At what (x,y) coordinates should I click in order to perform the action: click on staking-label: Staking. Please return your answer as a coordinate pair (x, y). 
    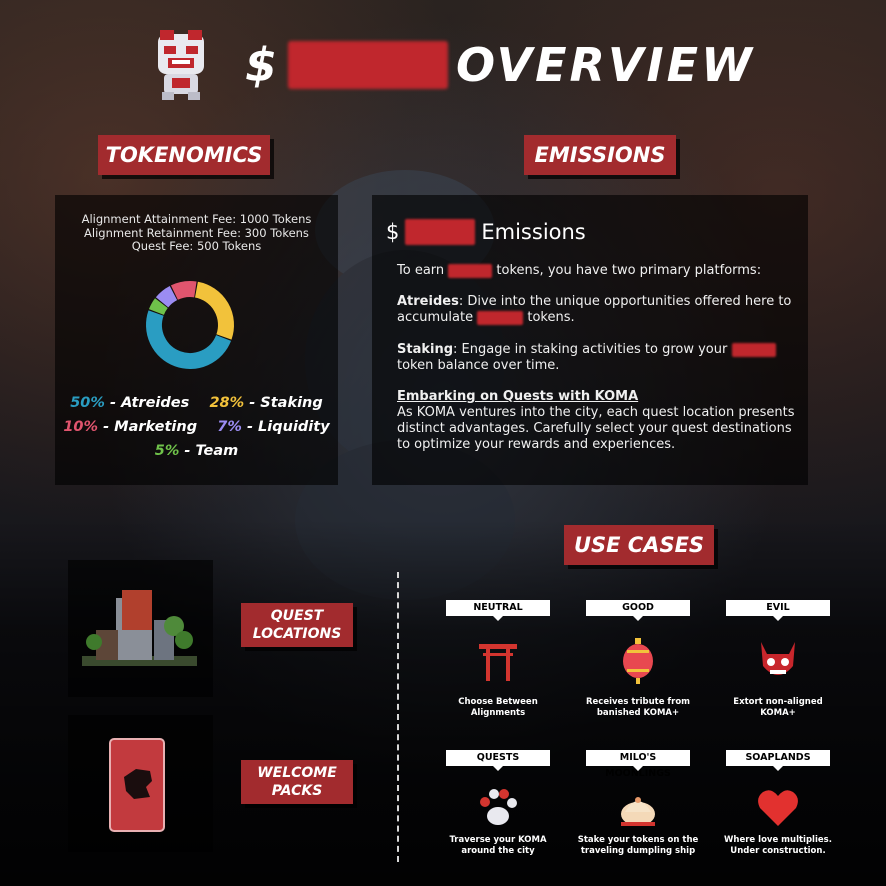
    Looking at the image, I should click on (425, 349).